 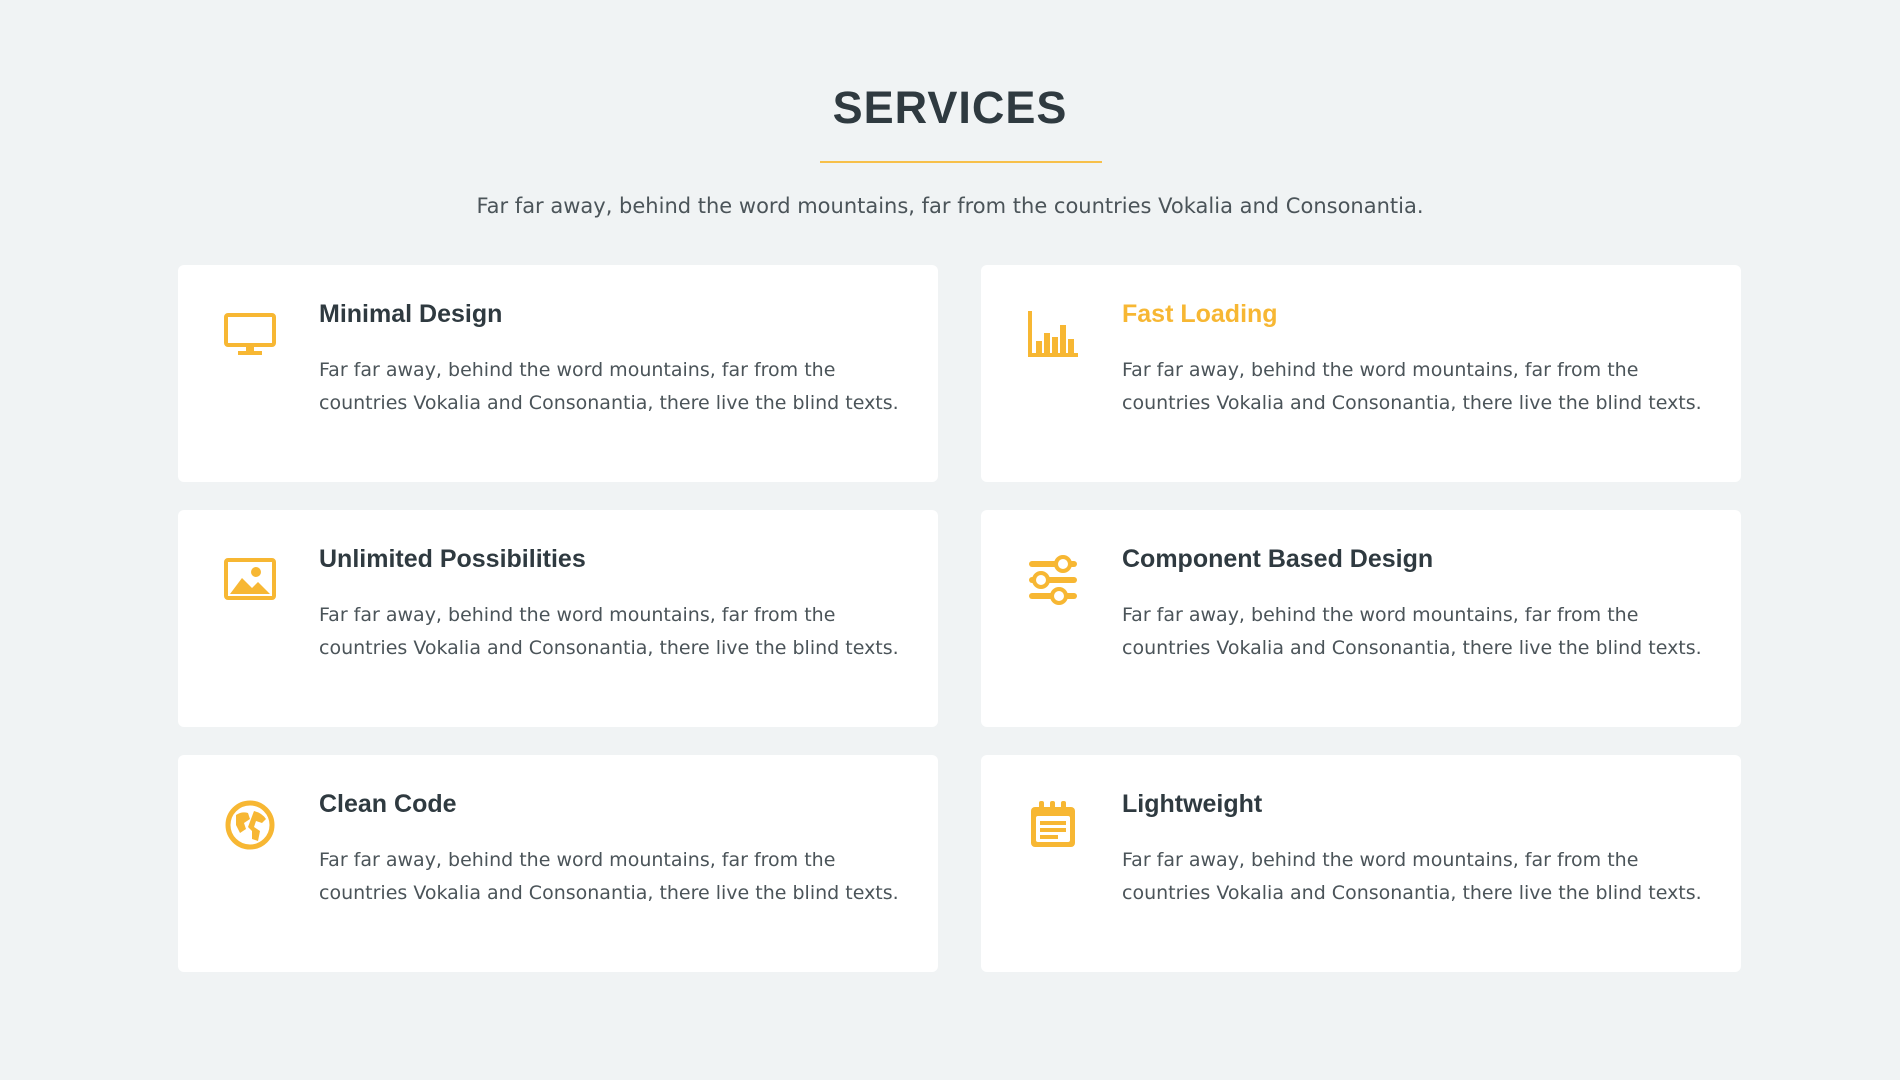 I want to click on bar-chart-icon, so click(x=1053, y=335).